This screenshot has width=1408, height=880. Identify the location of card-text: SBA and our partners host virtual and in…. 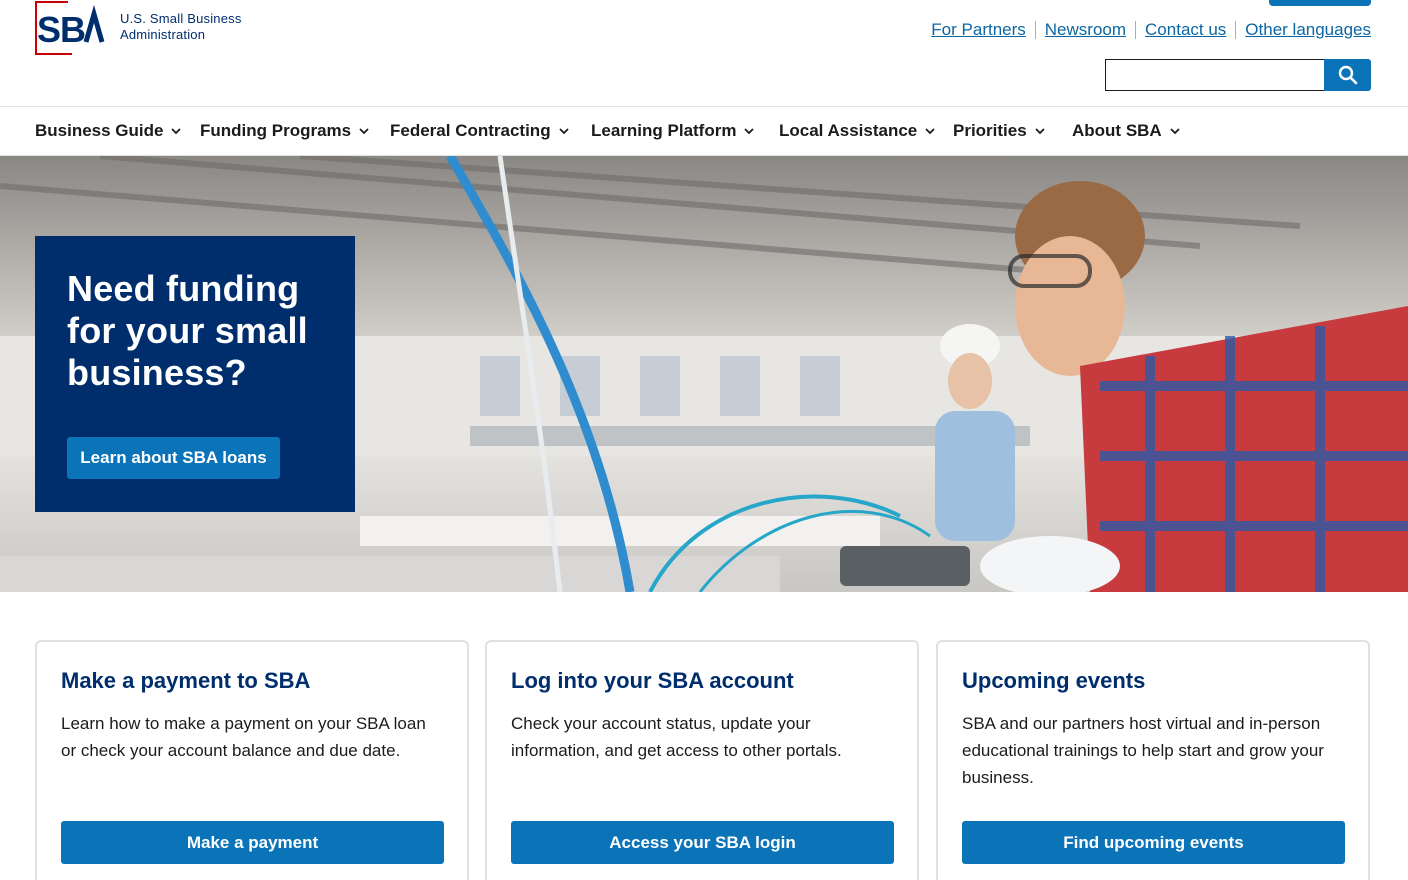
(1143, 750).